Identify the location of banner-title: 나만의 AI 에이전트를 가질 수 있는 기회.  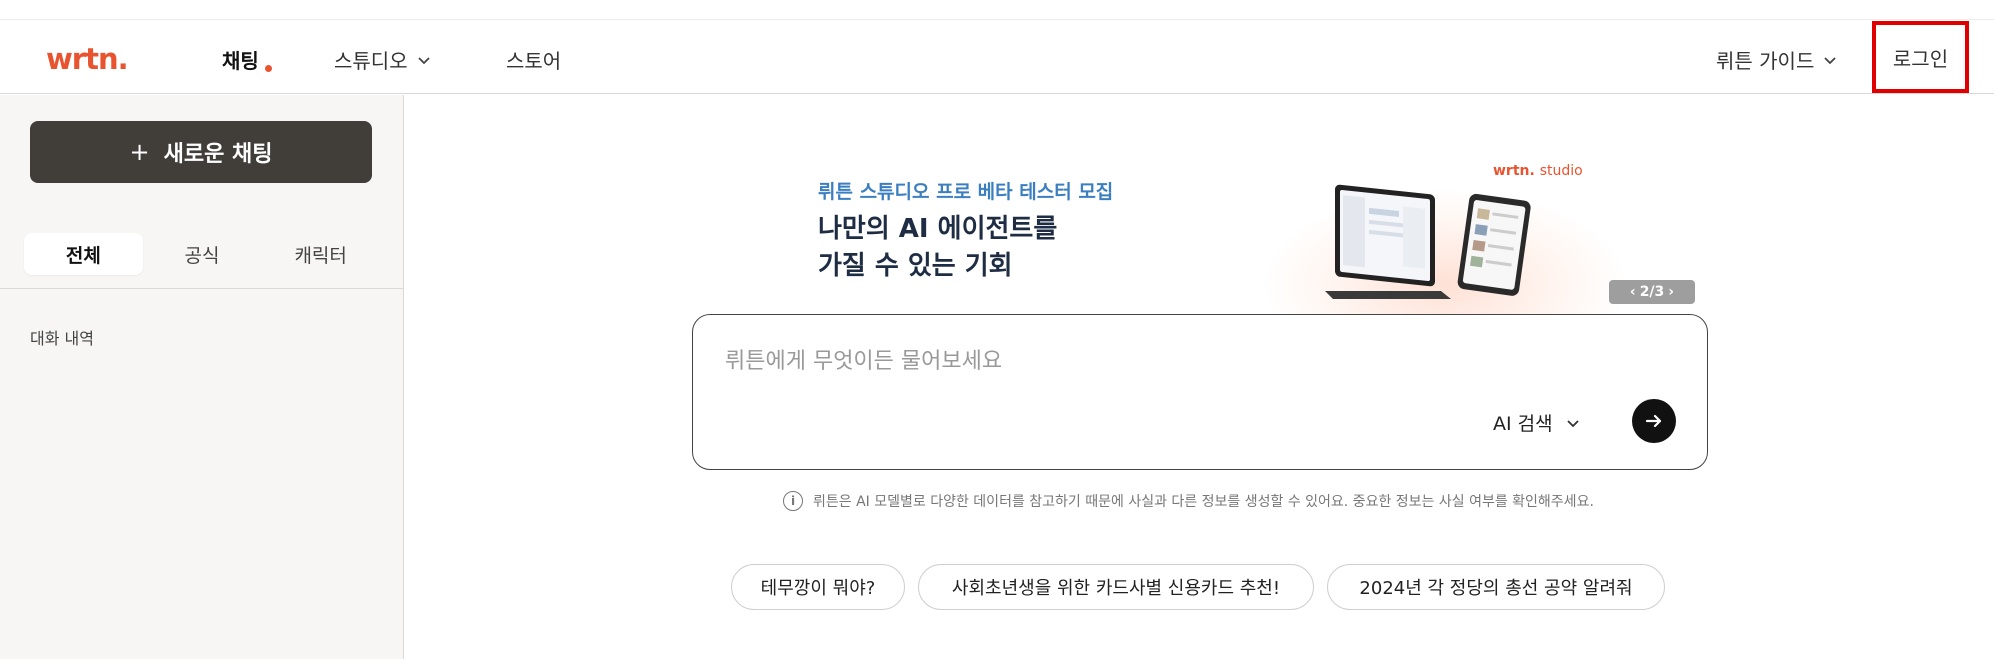
(937, 248).